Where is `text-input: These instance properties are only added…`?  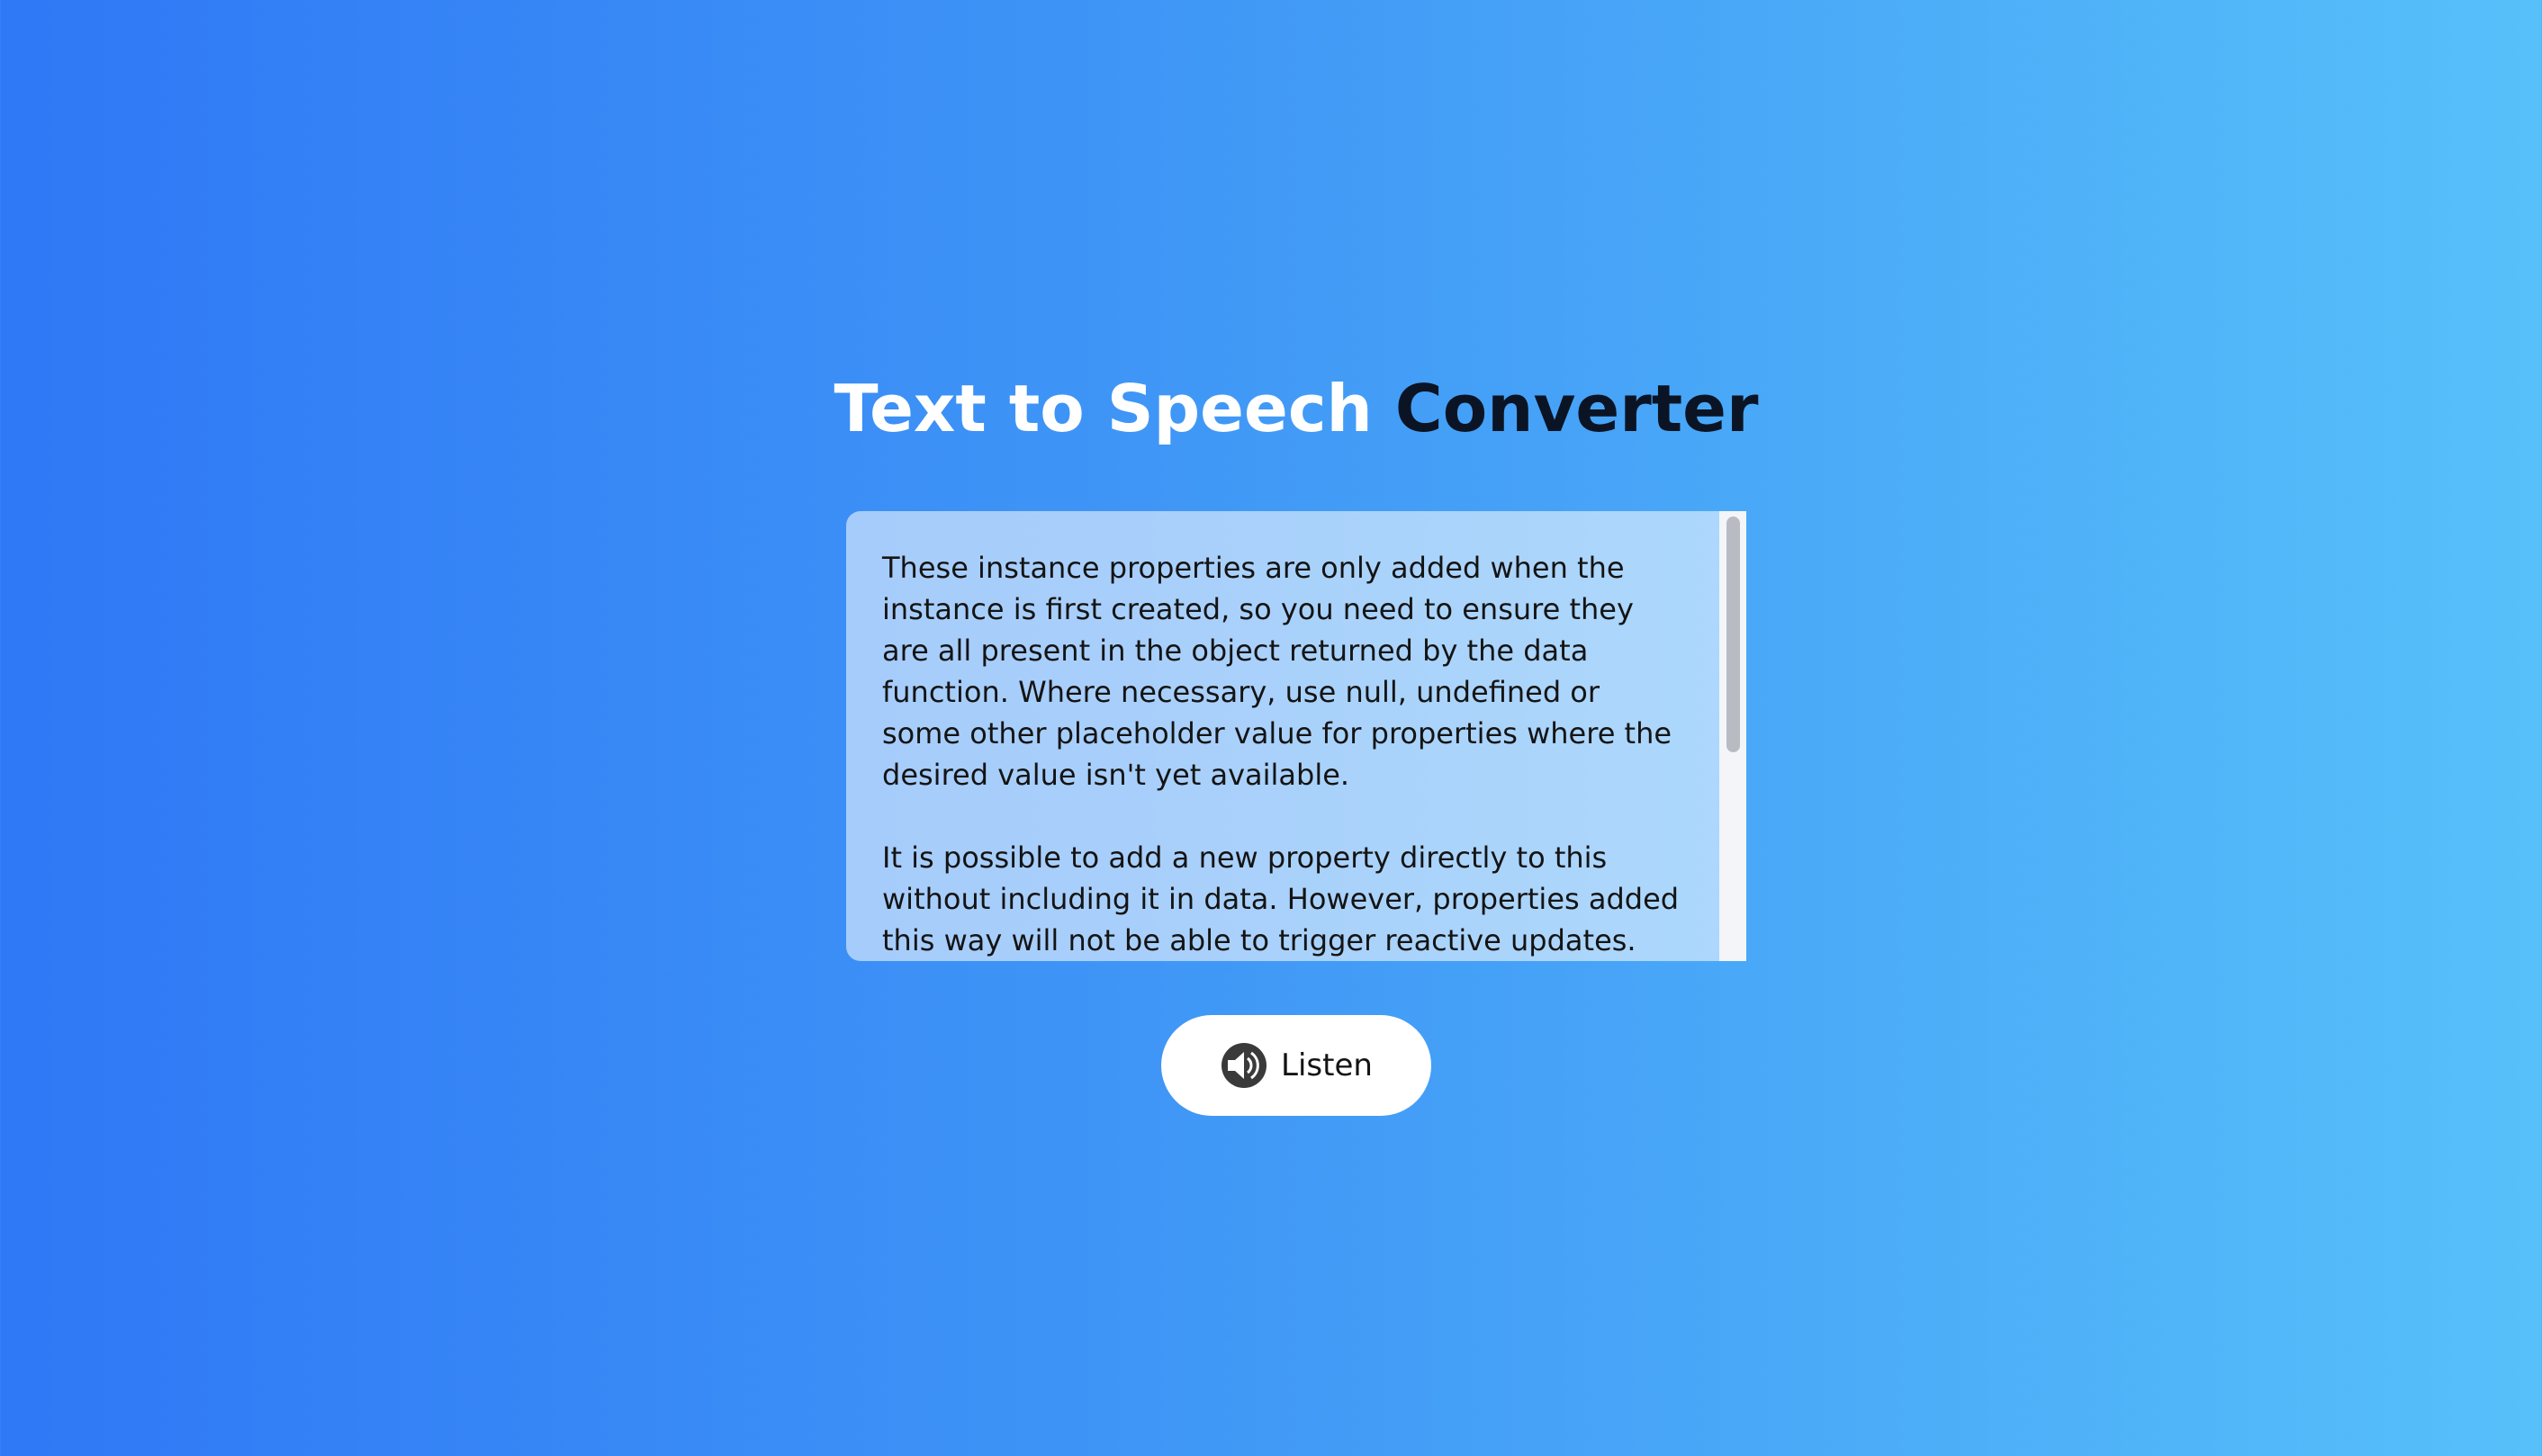
text-input: These instance properties are only added… is located at coordinates (1282, 736).